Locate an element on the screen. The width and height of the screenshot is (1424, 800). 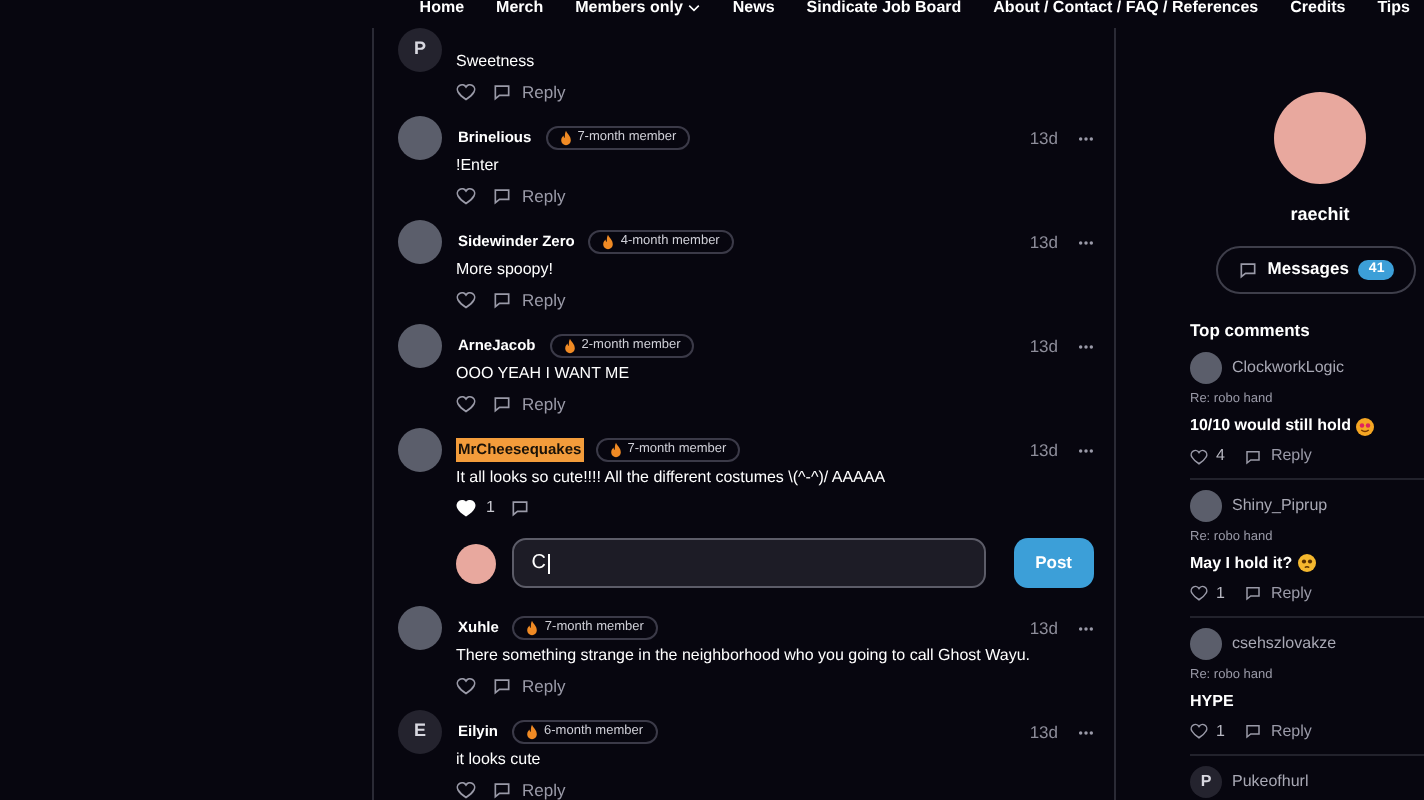
comment-text: More spoopy! is located at coordinates (505, 270).